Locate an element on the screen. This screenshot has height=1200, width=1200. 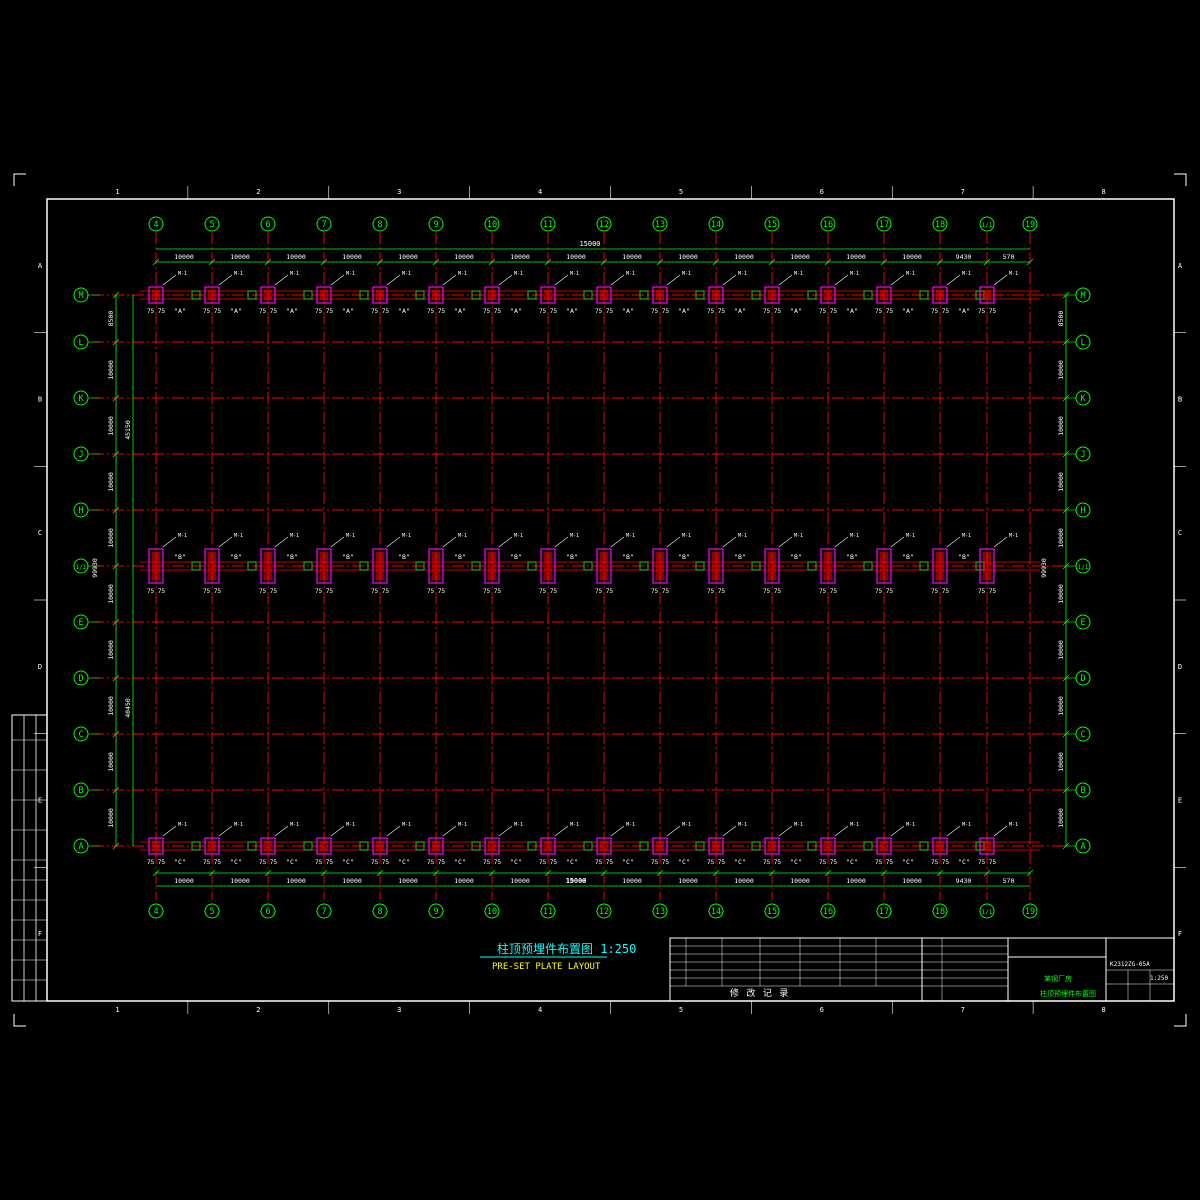
column-axis-top: 7 is located at coordinates (323, 225).